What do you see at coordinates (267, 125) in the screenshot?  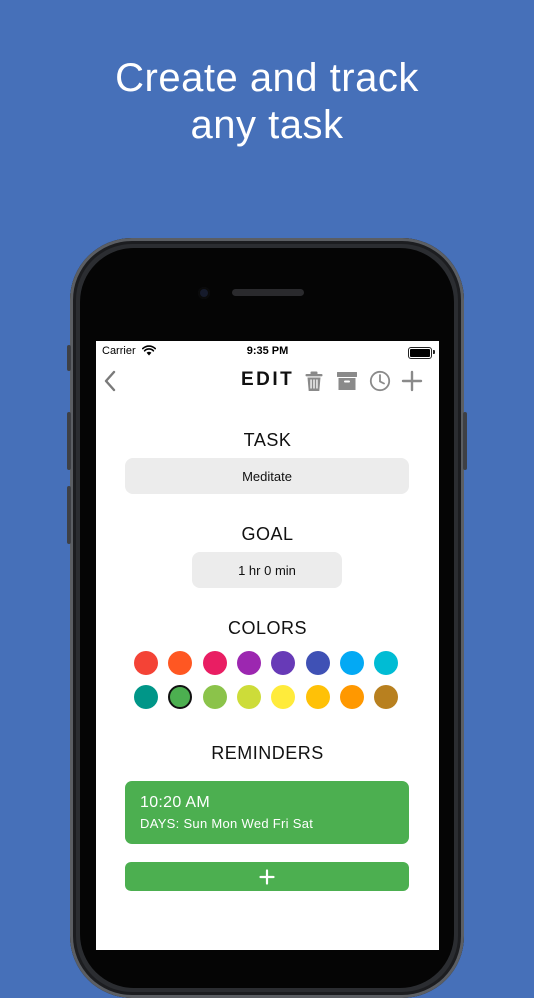 I see `headline-line-2: any task` at bounding box center [267, 125].